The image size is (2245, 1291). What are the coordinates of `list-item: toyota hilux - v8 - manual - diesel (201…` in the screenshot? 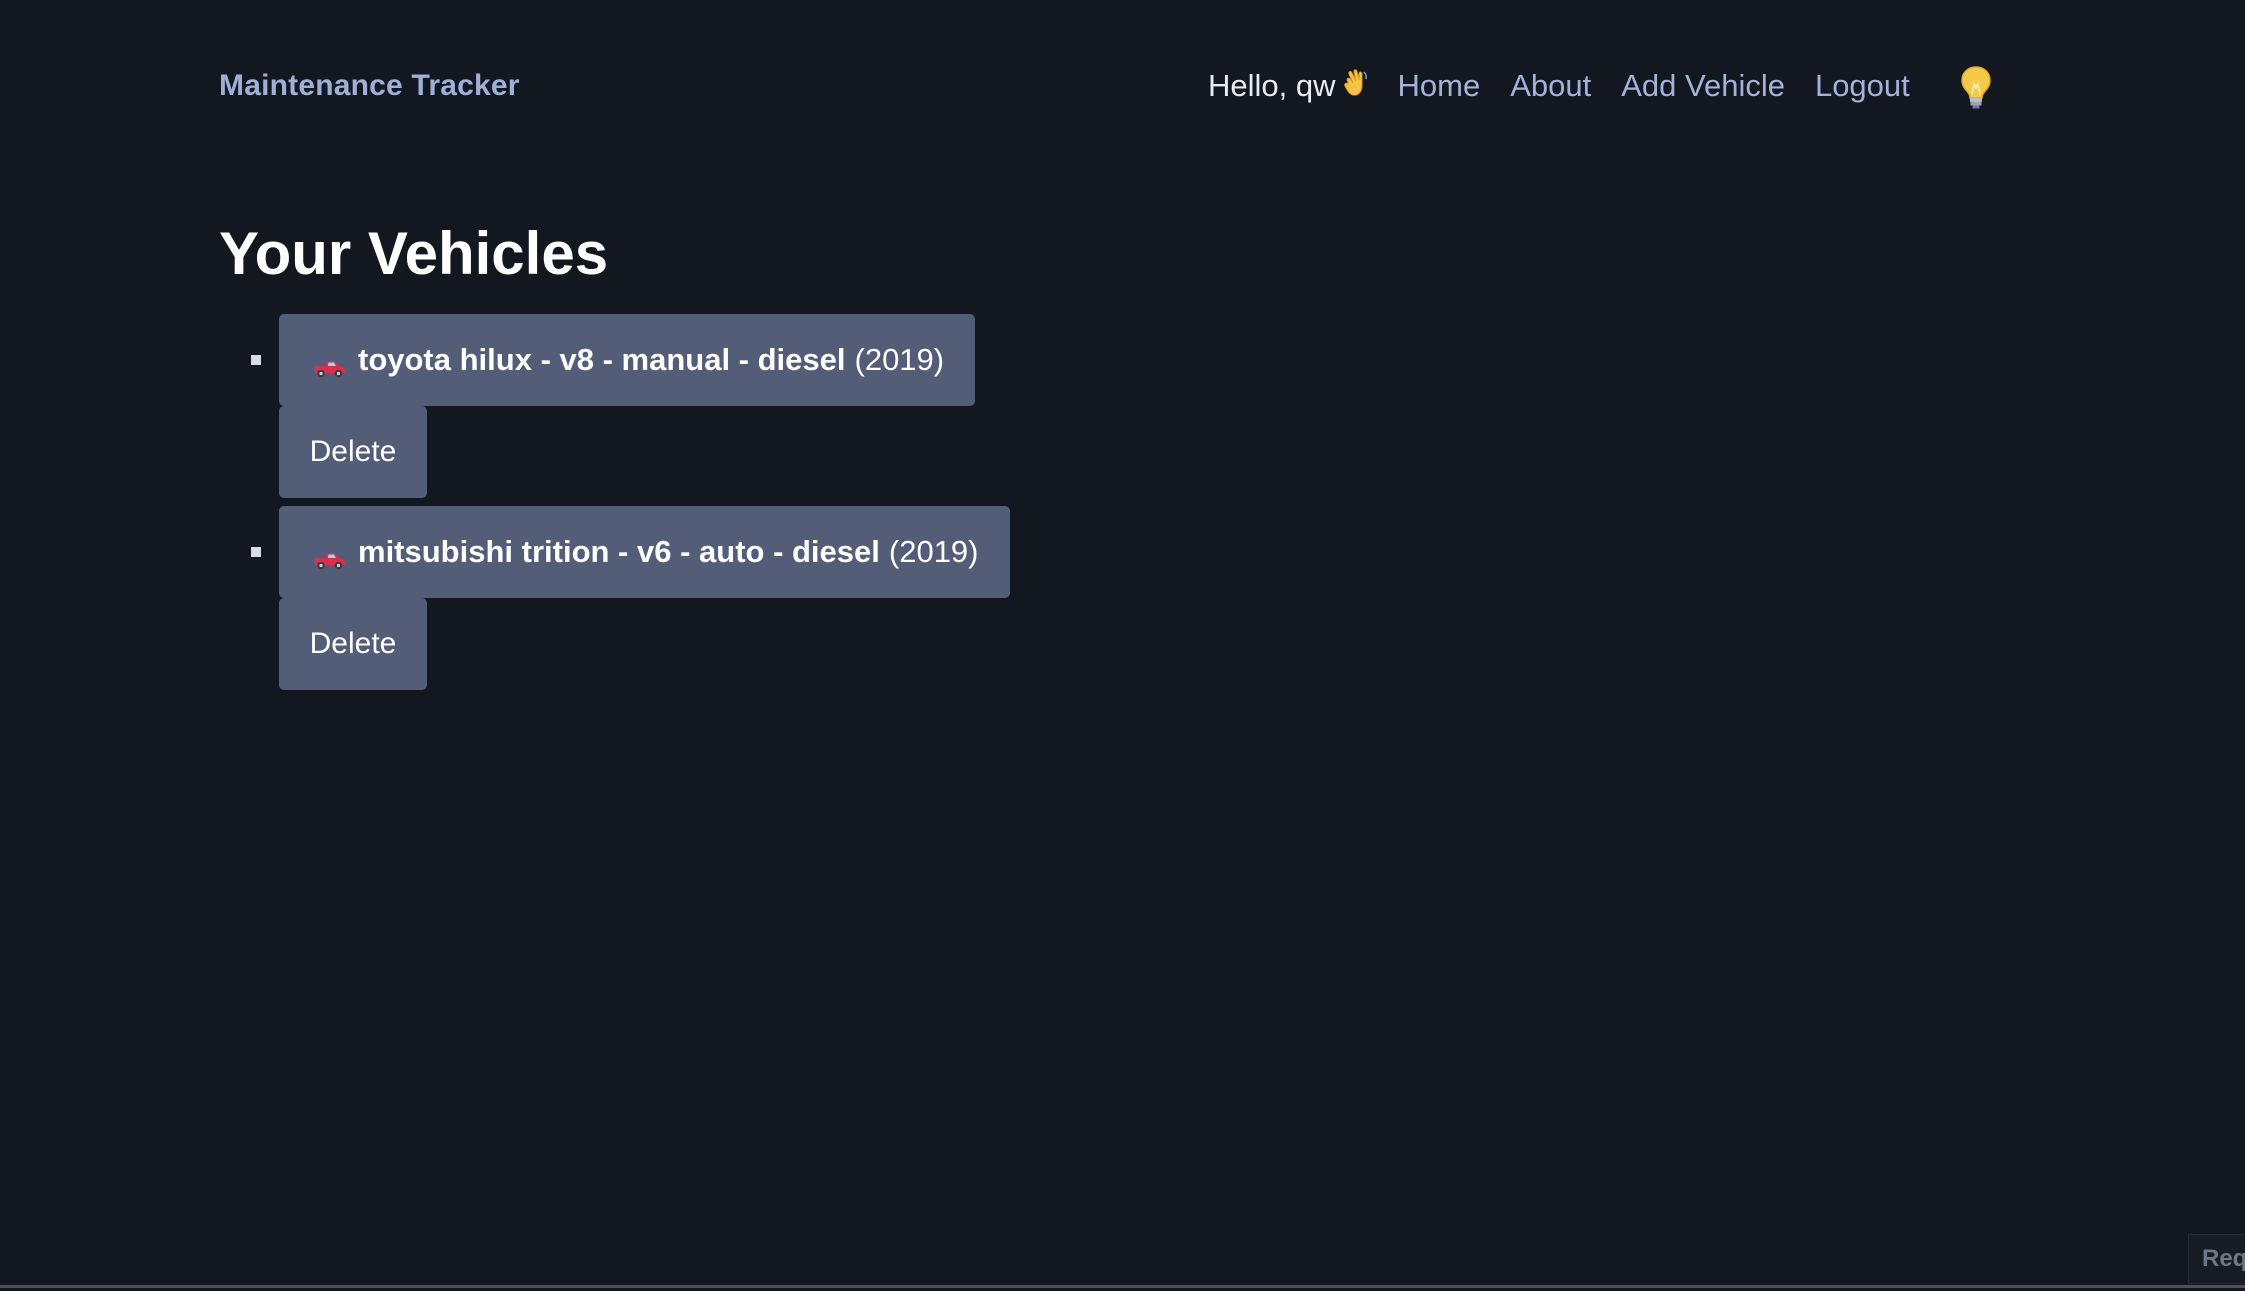 It's located at (614, 406).